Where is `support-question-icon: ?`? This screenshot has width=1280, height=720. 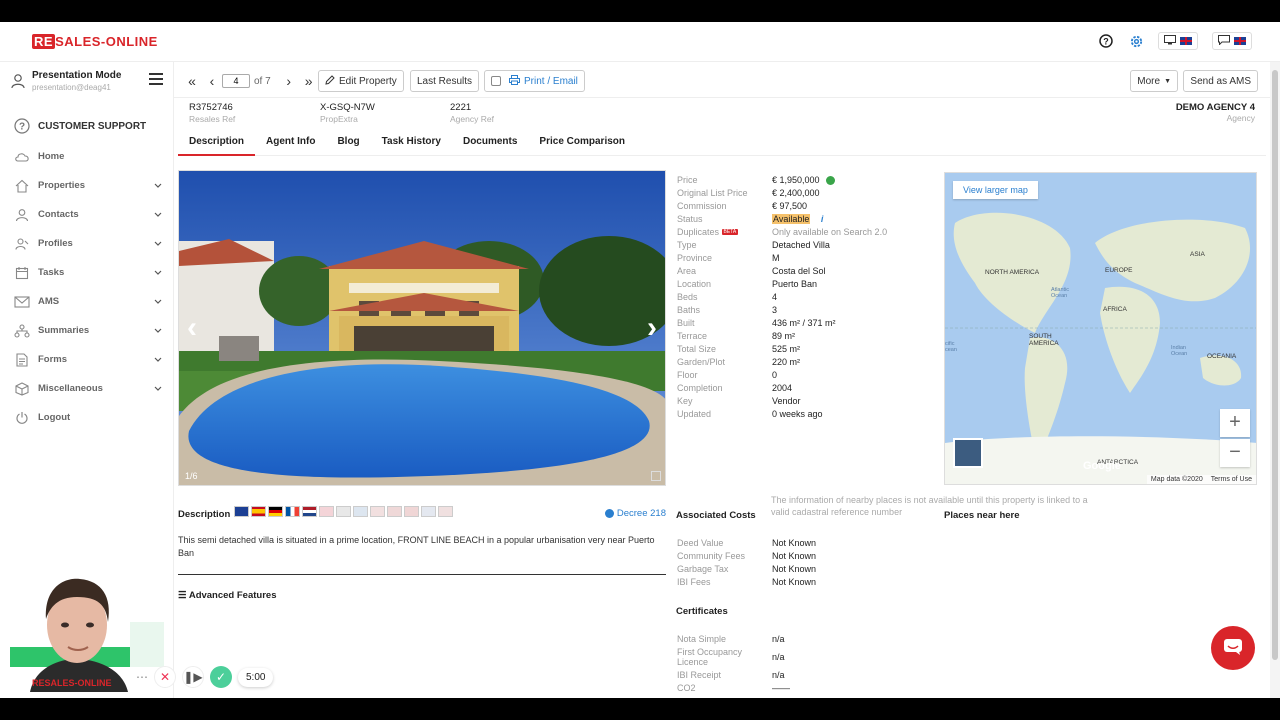 support-question-icon: ? is located at coordinates (22, 126).